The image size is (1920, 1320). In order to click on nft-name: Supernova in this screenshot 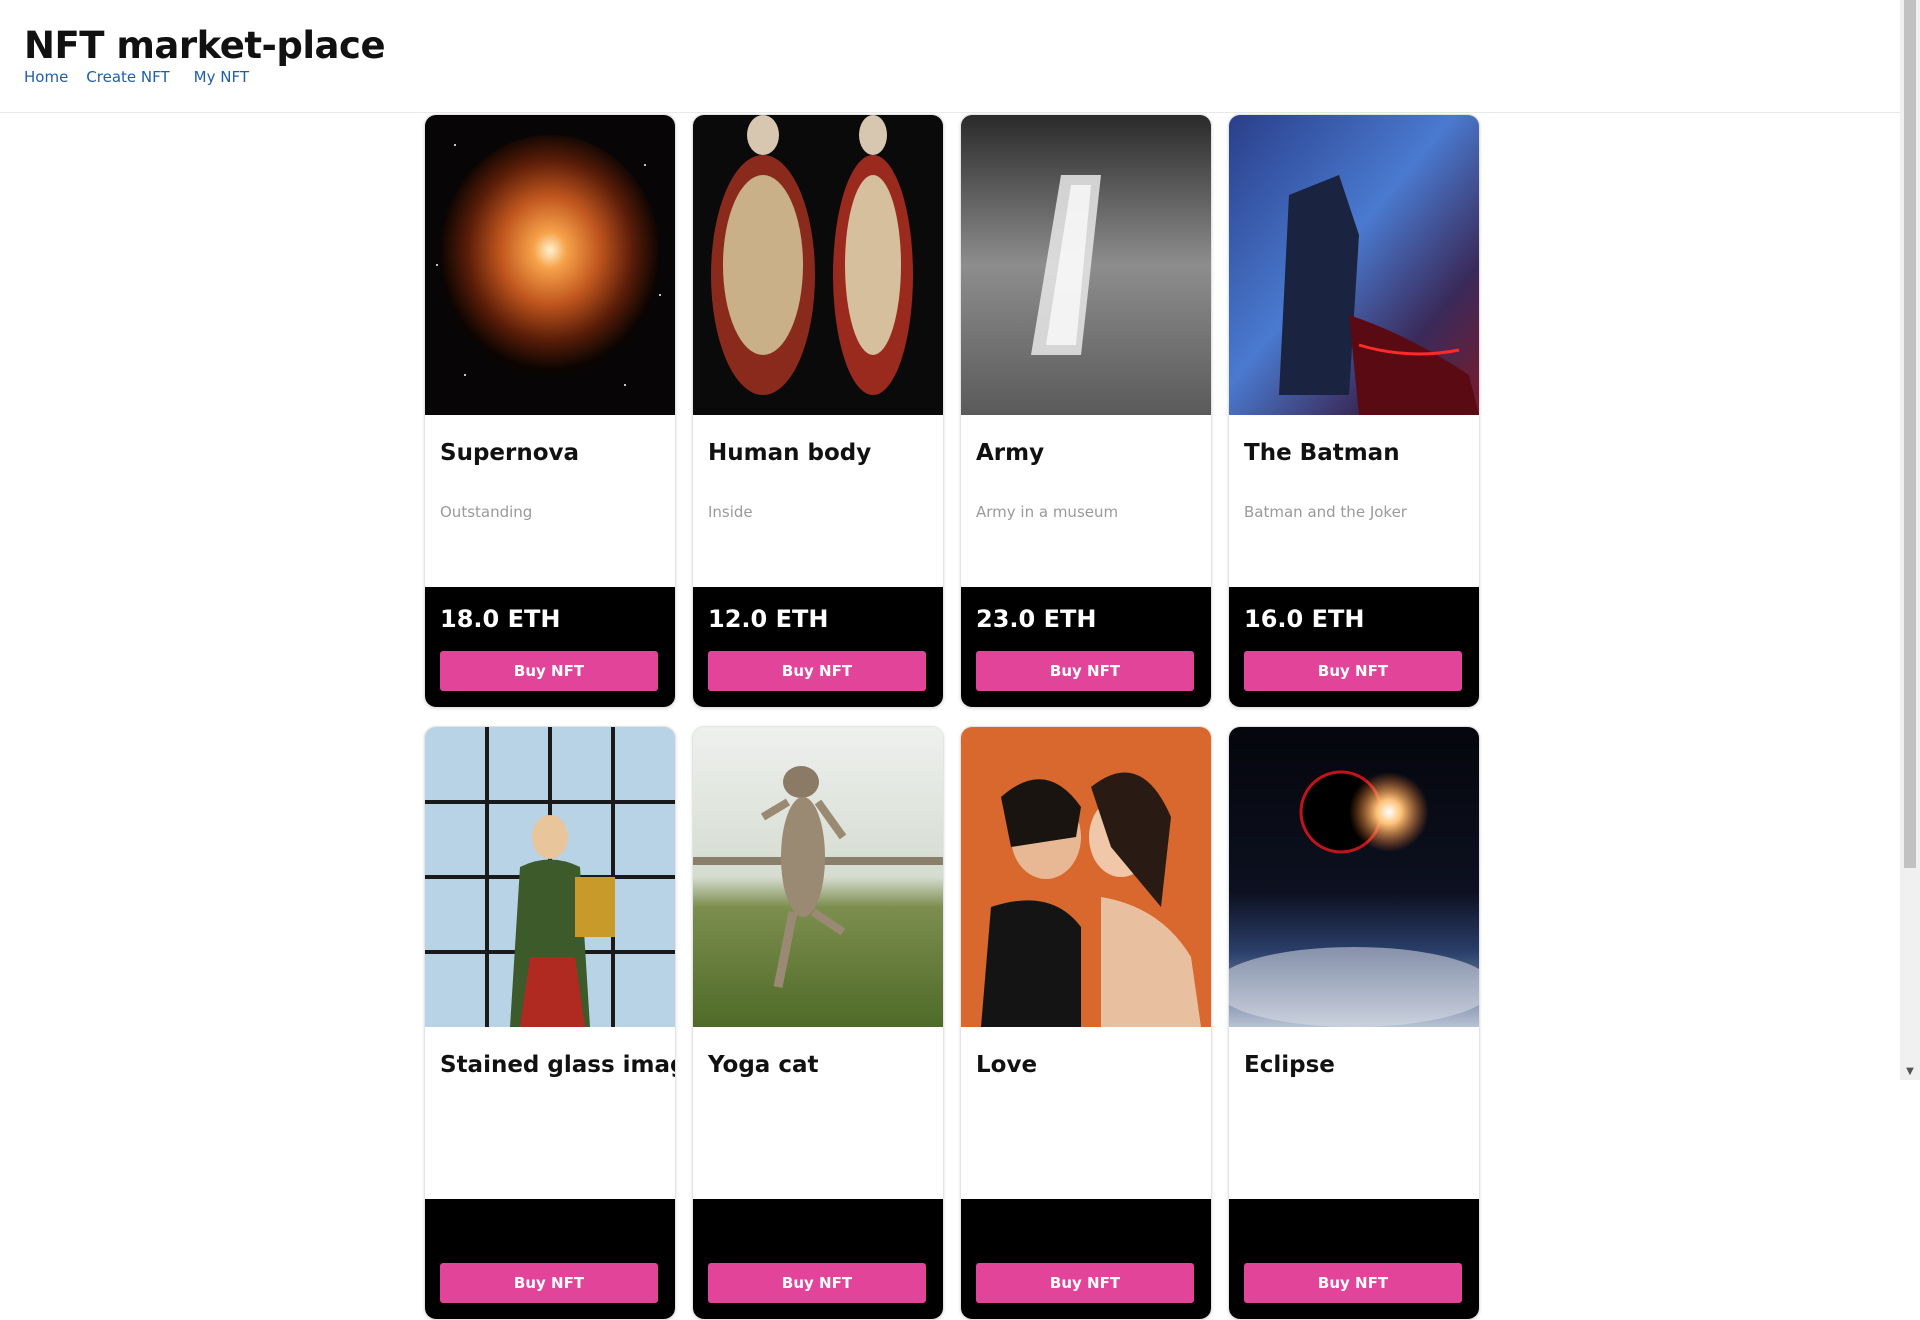, I will do `click(510, 453)`.